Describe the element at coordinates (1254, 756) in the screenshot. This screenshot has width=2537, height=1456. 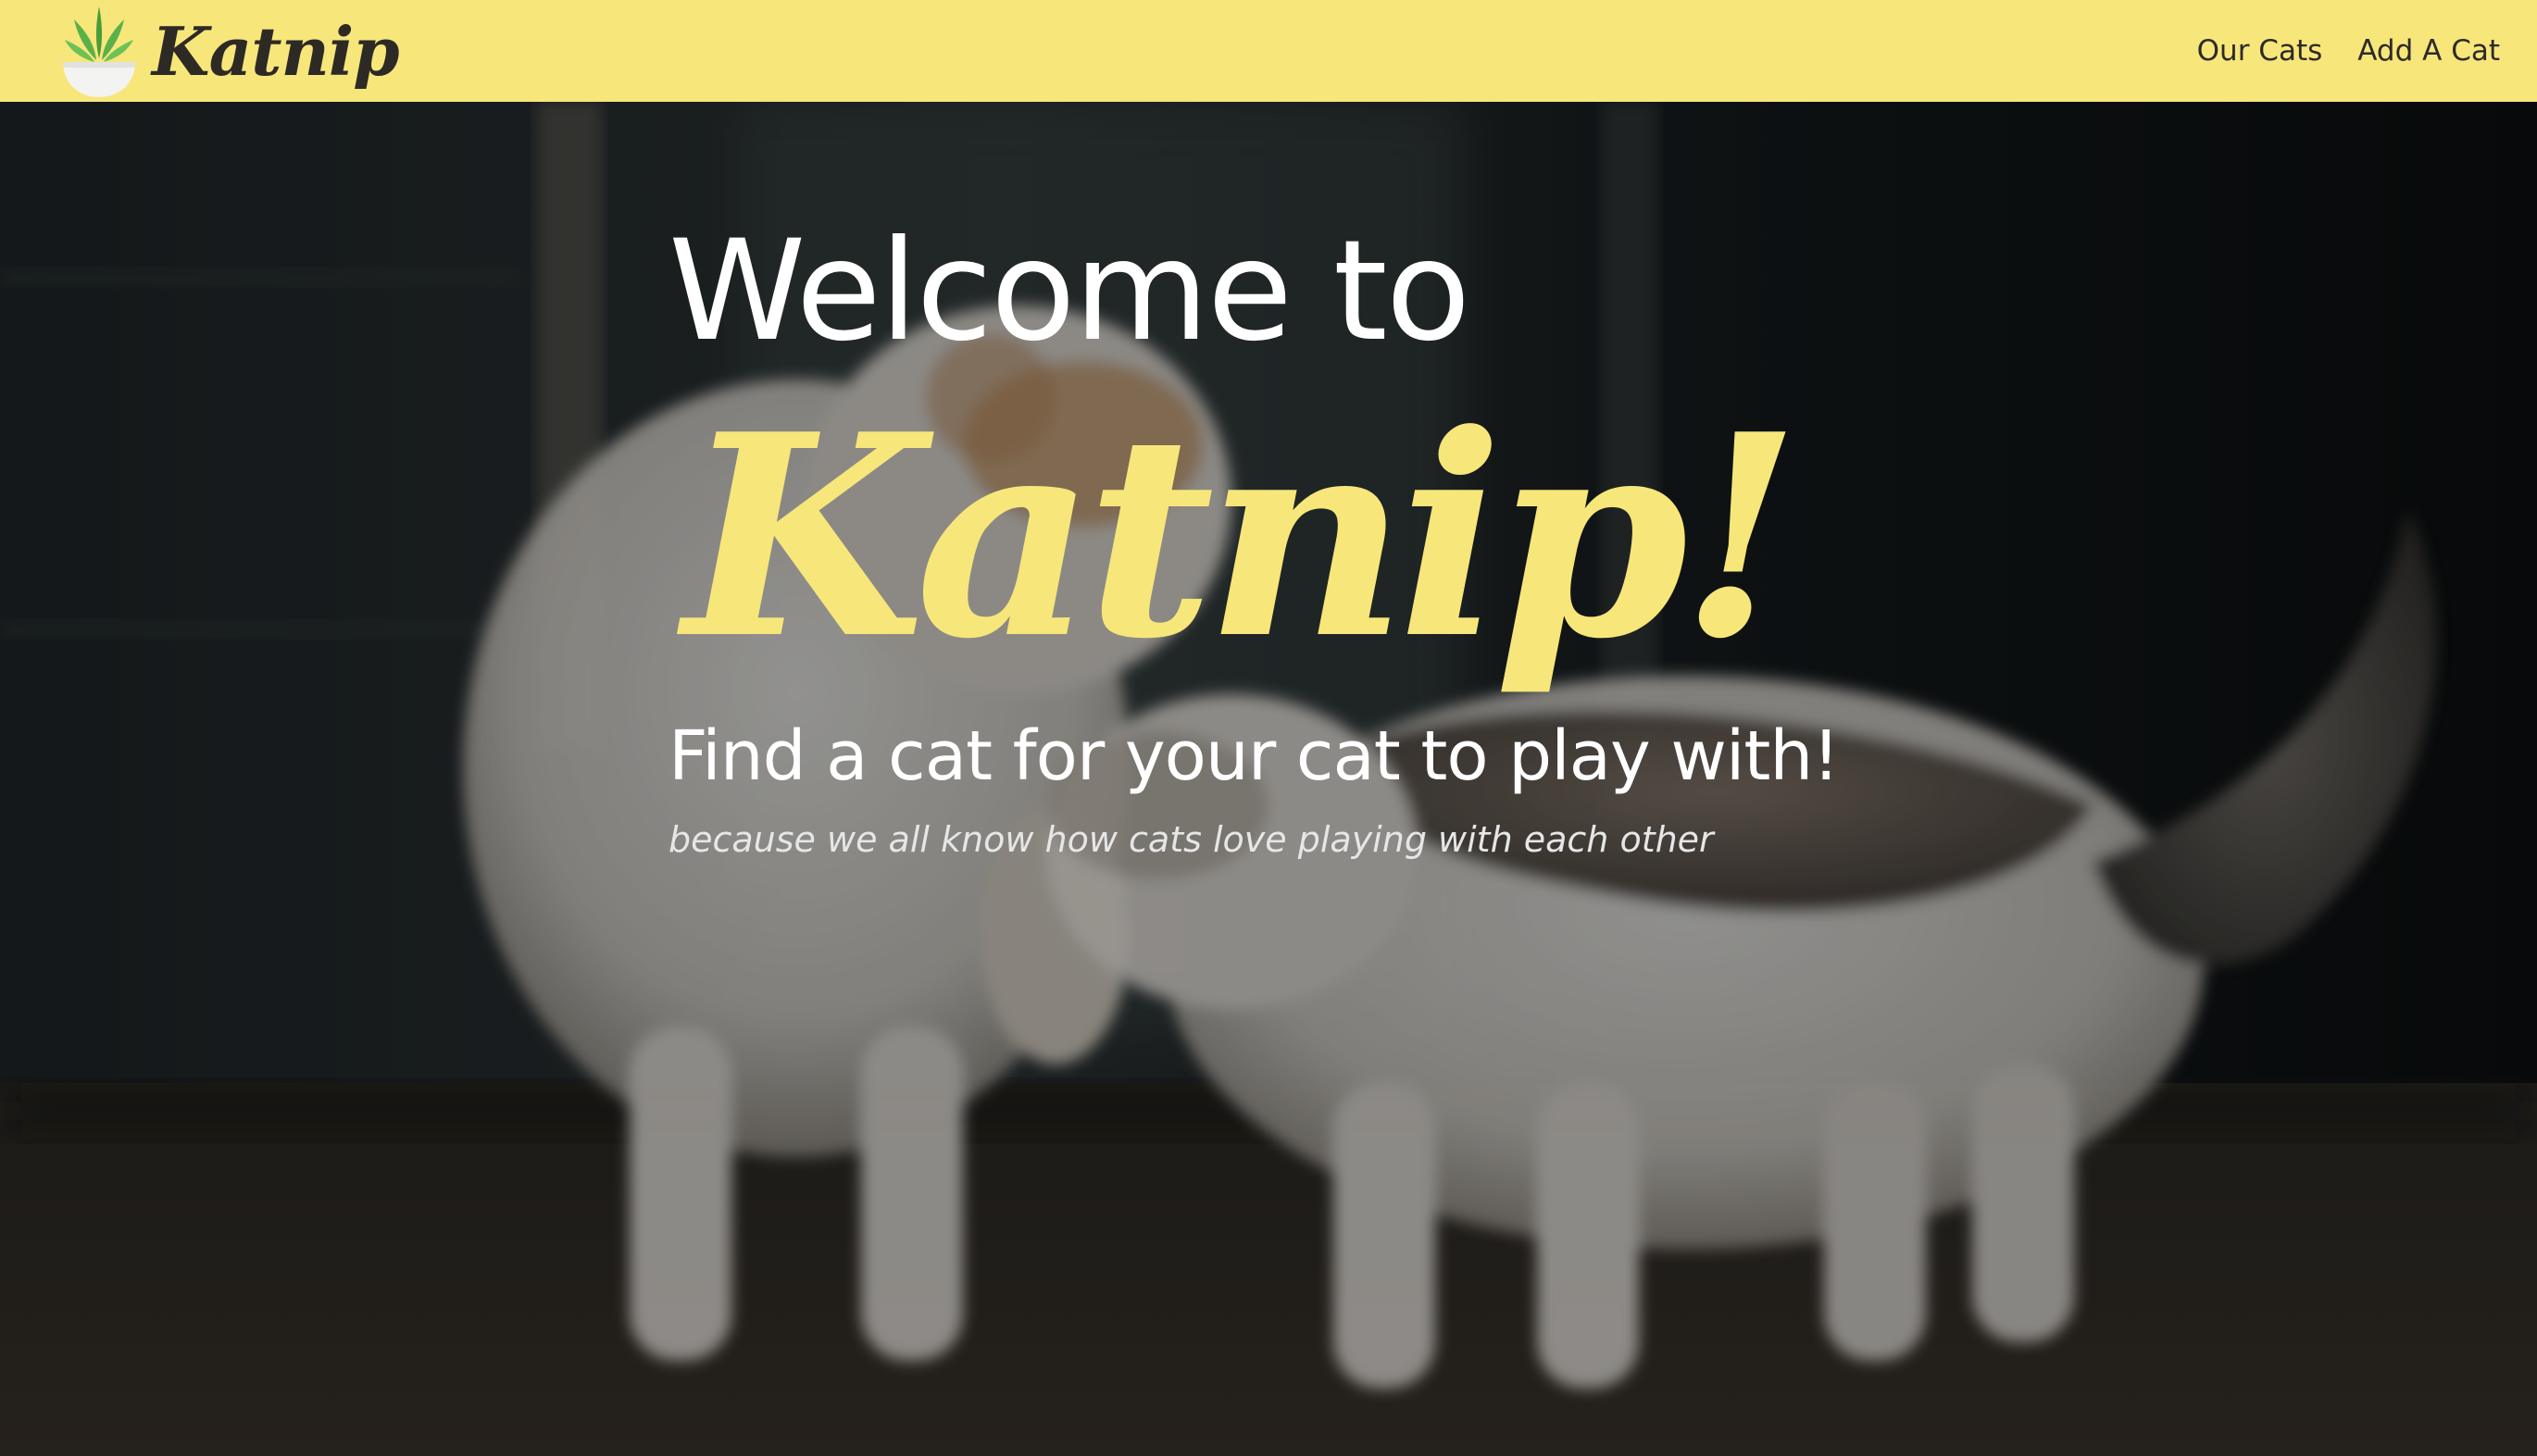
I see `hero-tagline: Find a cat for your cat to play with!` at that location.